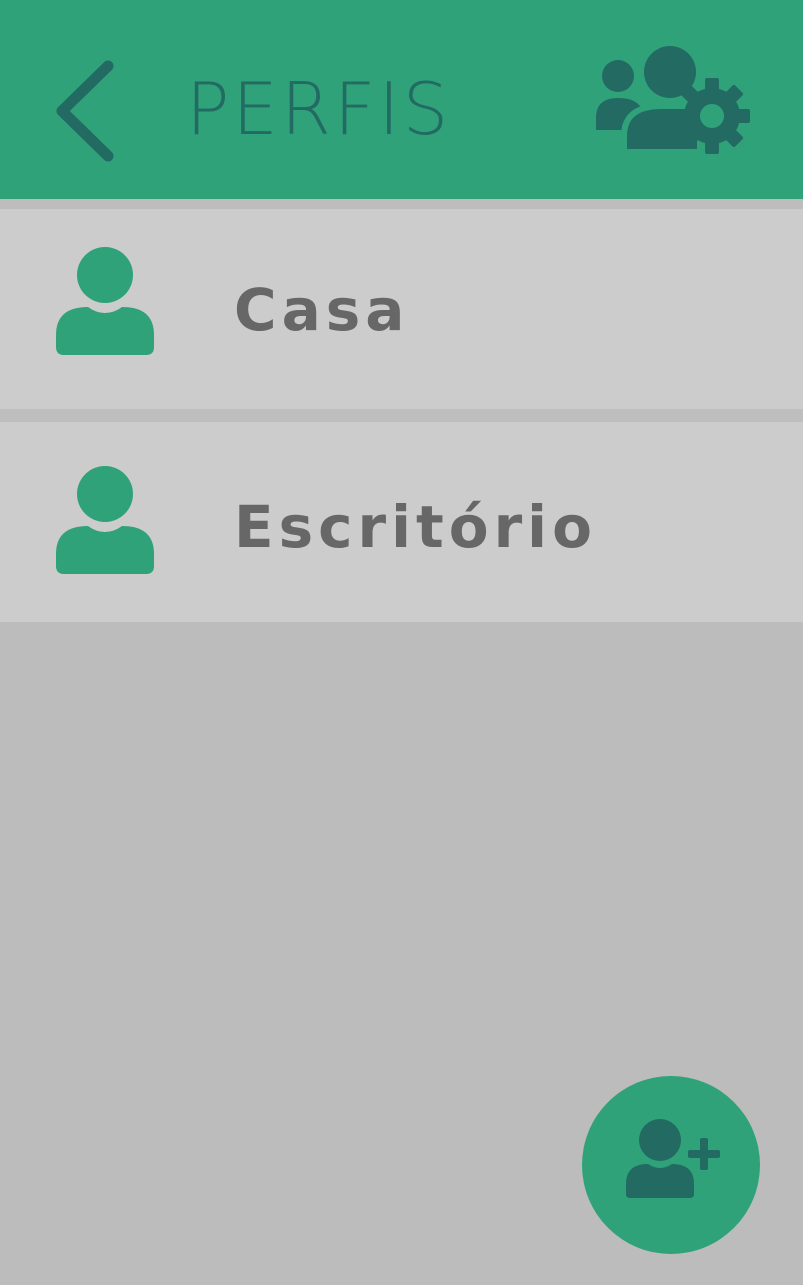 This screenshot has width=803, height=1285. Describe the element at coordinates (401, 204) in the screenshot. I see `header-divider` at that location.